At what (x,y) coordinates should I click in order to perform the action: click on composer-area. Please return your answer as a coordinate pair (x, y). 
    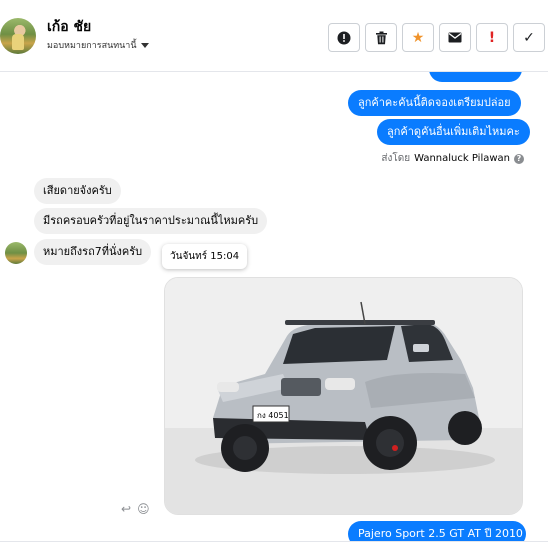
    Looking at the image, I should click on (274, 546).